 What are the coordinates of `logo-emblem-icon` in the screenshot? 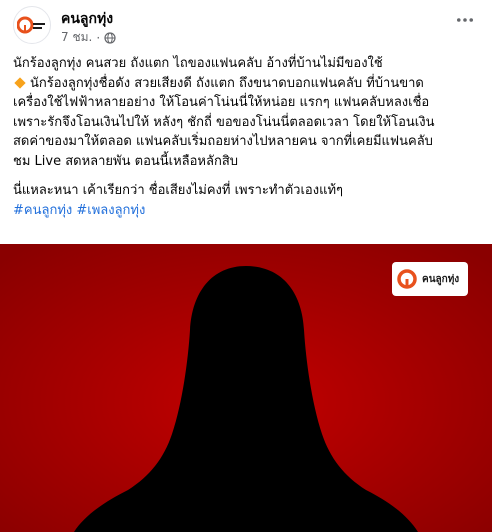 It's located at (407, 279).